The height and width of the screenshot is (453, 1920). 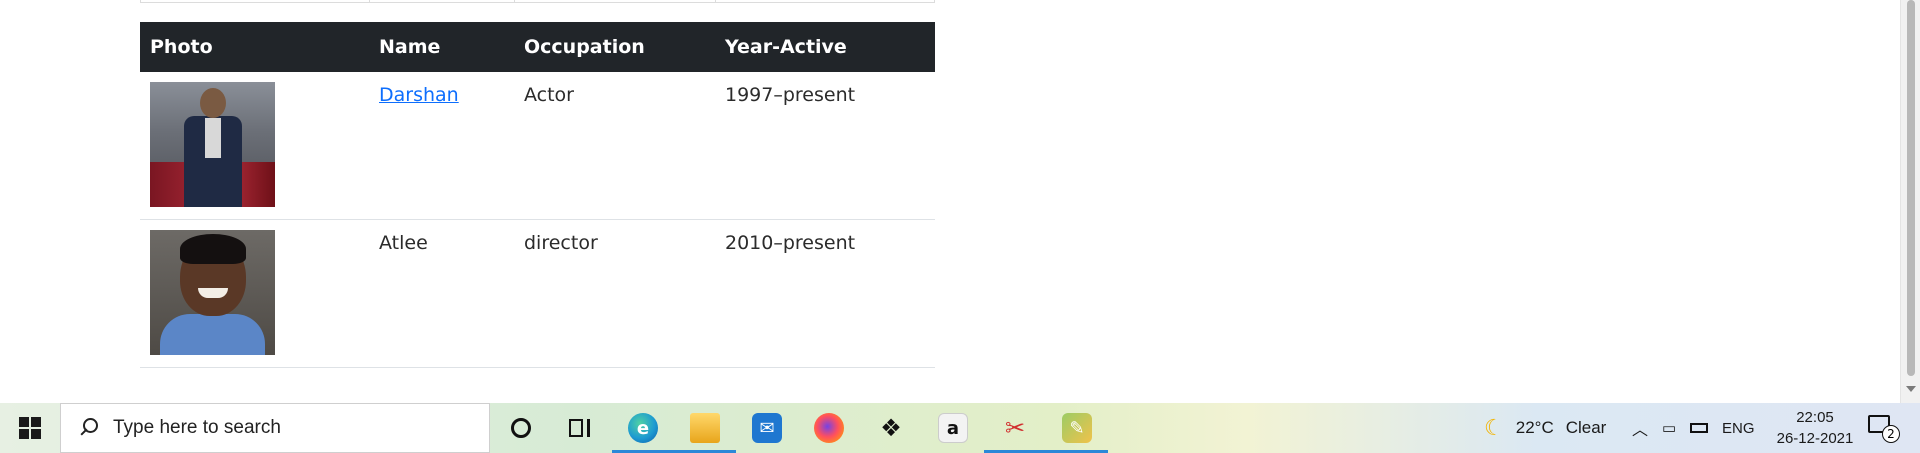 I want to click on notification-count-badge: 2, so click(x=1891, y=434).